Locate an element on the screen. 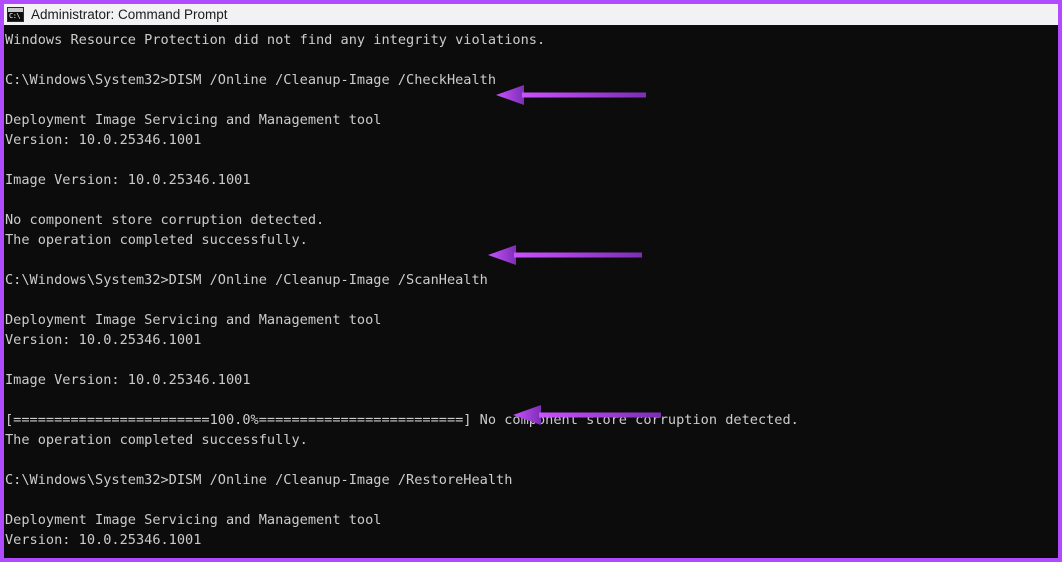  console-icon-label: C:\ is located at coordinates (15, 16).